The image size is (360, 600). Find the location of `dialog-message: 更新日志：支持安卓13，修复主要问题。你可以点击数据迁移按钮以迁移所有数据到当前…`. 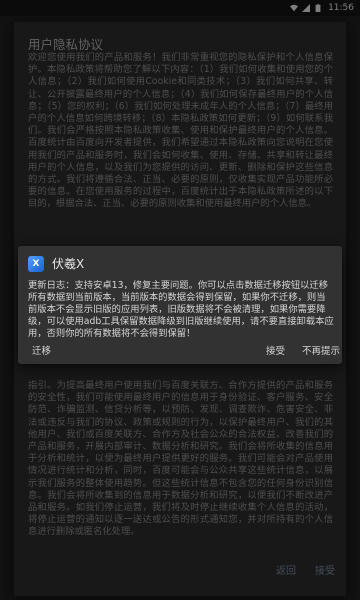

dialog-message: 更新日志：支持安卓13，修复主要问题。你可以点击数据迁移按钮以迁移所有数据到当前… is located at coordinates (181, 309).